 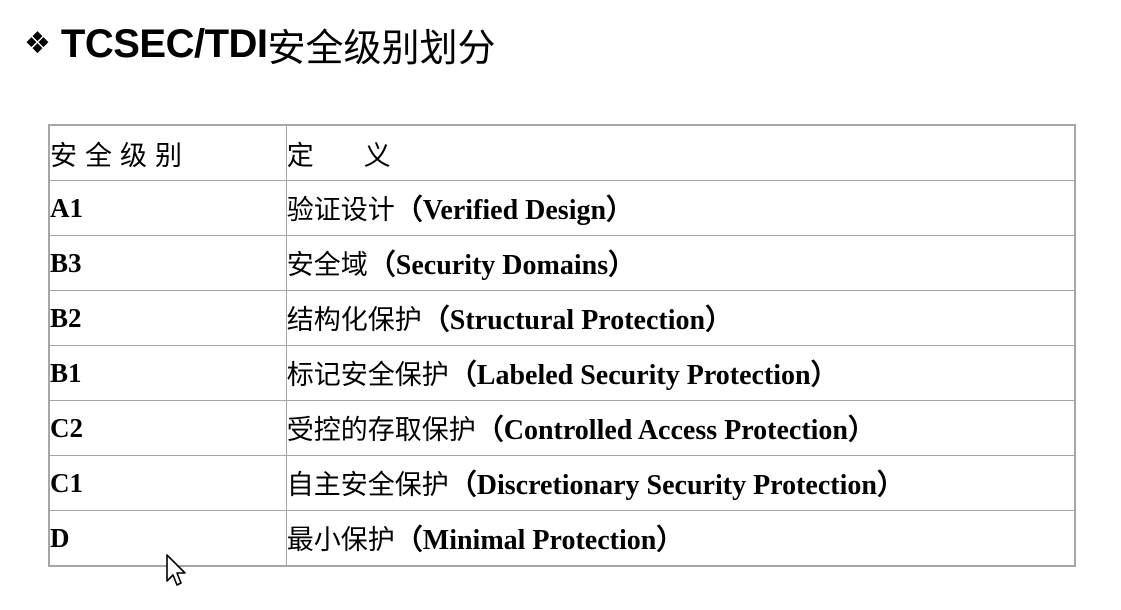 What do you see at coordinates (514, 210) in the screenshot?
I see `definition-english: （Verified Design）` at bounding box center [514, 210].